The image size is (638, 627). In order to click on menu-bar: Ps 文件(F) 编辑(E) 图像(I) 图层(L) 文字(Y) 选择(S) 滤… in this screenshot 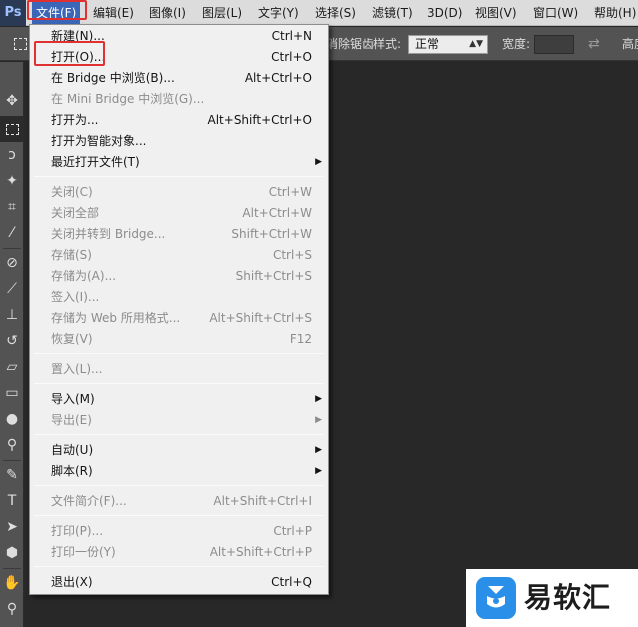, I will do `click(319, 13)`.